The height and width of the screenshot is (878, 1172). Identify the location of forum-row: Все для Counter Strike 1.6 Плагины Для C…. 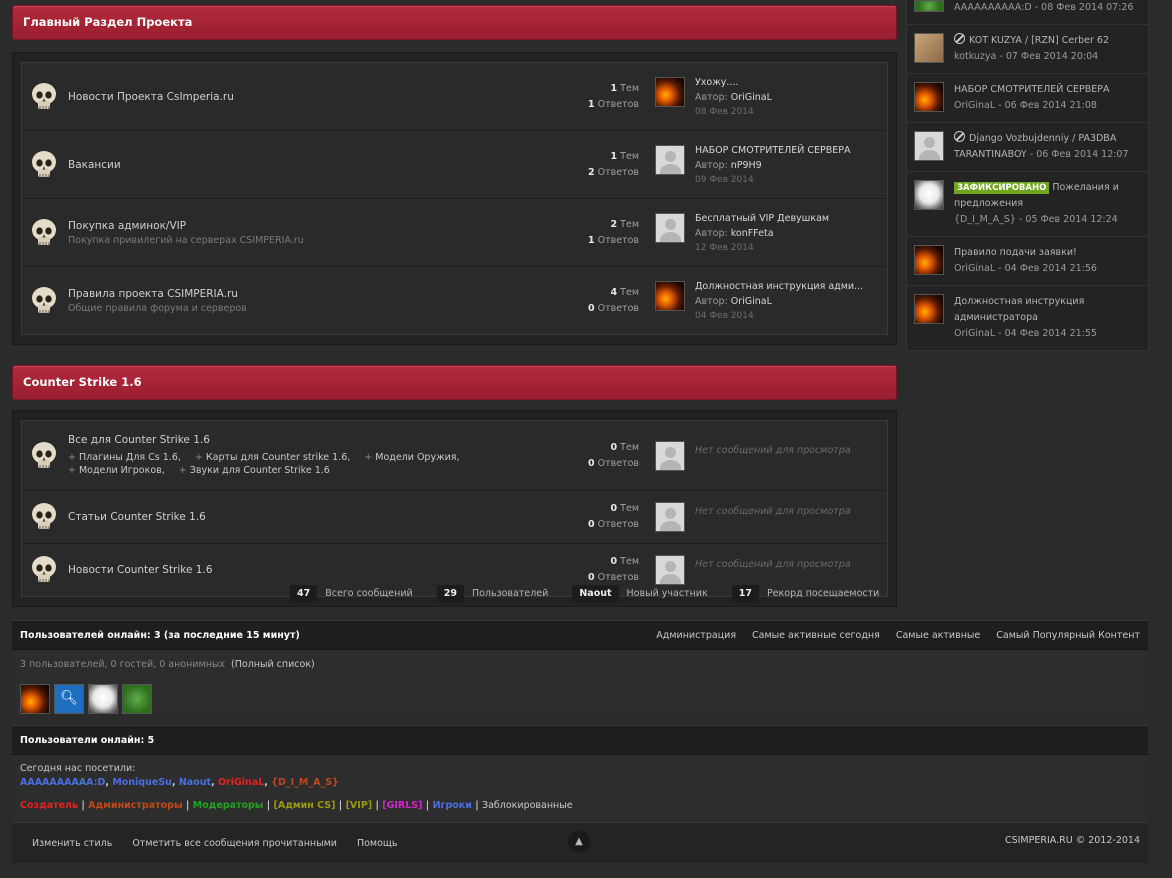
(454, 456).